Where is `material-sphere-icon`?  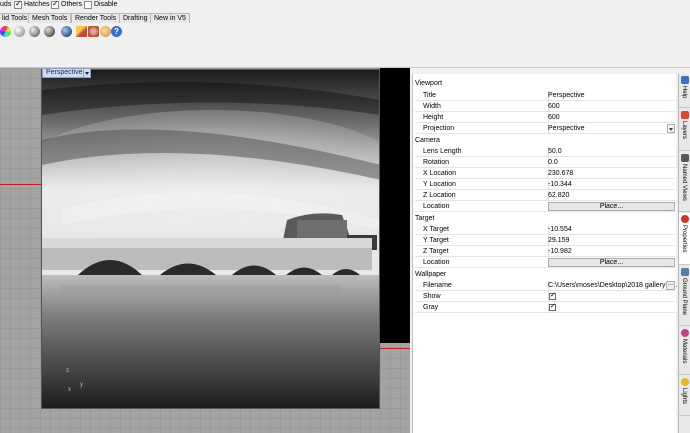 material-sphere-icon is located at coordinates (49, 31).